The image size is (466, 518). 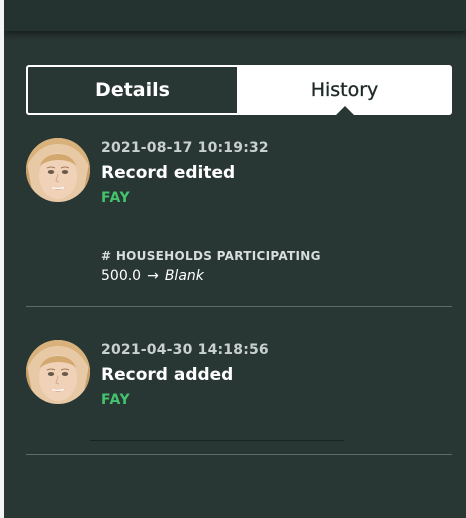 I want to click on entry-meta: 2021-08-17 10:19:32 Record edited FAY, so click(x=185, y=173).